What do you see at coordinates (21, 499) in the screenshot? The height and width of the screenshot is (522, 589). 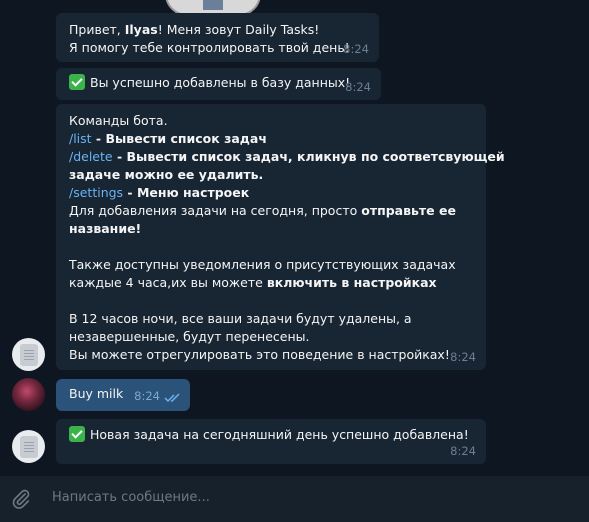 I see `paperclip-icon` at bounding box center [21, 499].